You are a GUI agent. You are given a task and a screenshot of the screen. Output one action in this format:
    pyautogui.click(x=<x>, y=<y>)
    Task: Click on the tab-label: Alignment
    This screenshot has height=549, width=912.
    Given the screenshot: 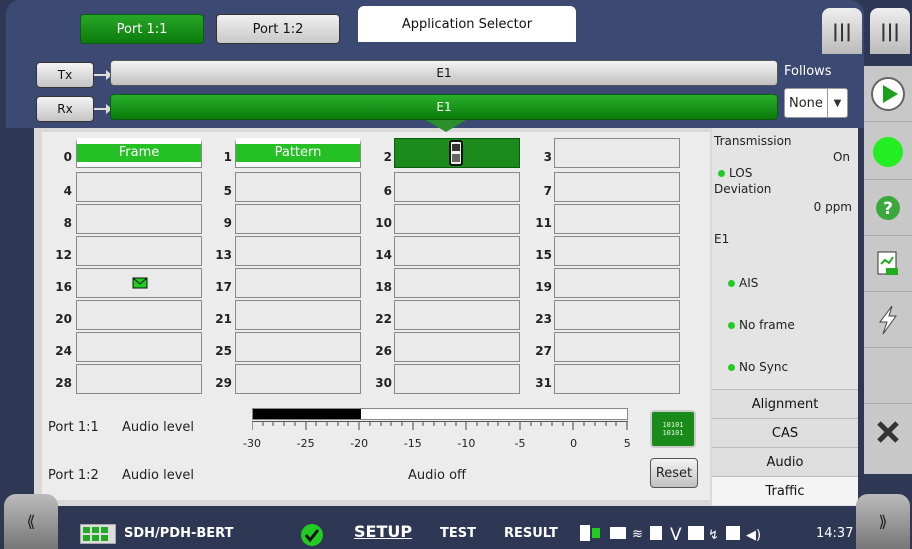 What is the action you would take?
    pyautogui.click(x=785, y=404)
    